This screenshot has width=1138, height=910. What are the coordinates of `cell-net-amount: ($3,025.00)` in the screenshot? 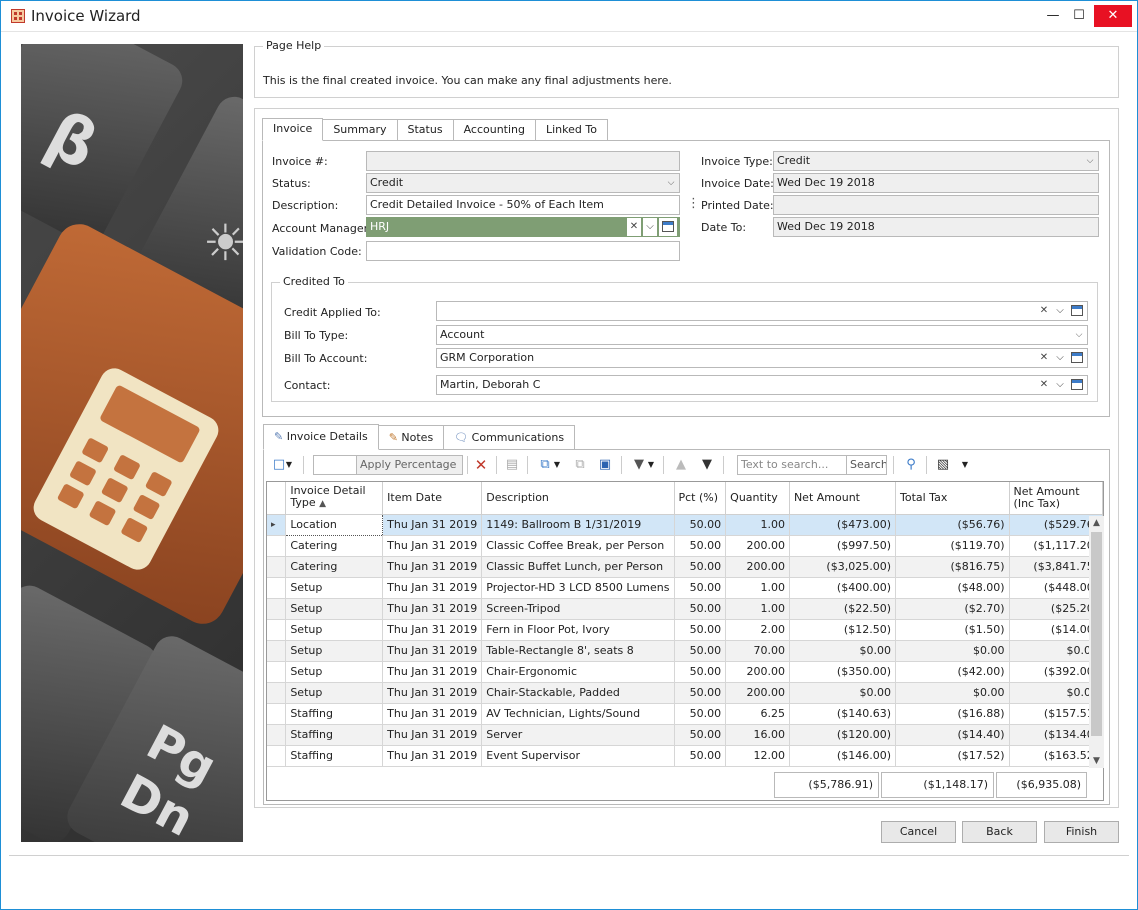 It's located at (843, 567).